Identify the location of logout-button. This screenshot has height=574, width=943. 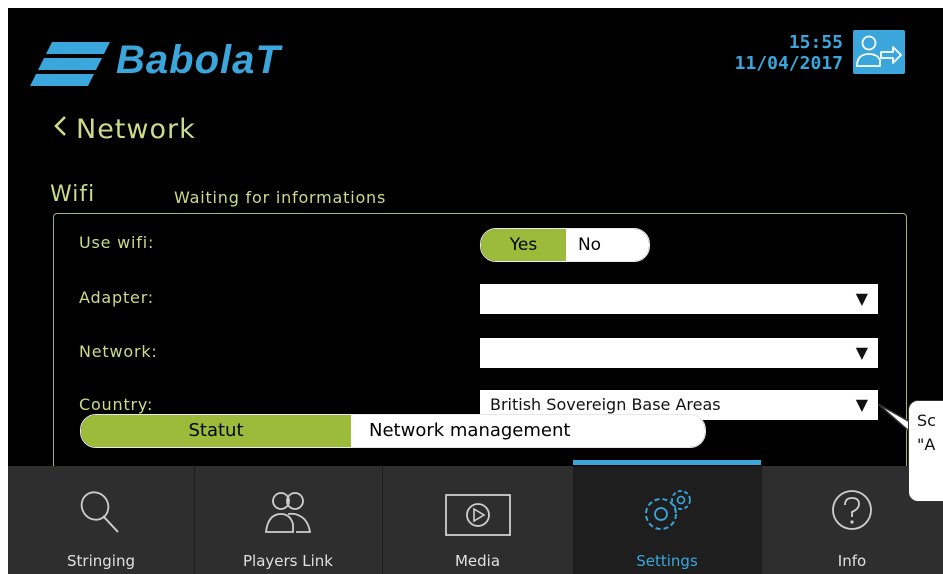
(879, 52).